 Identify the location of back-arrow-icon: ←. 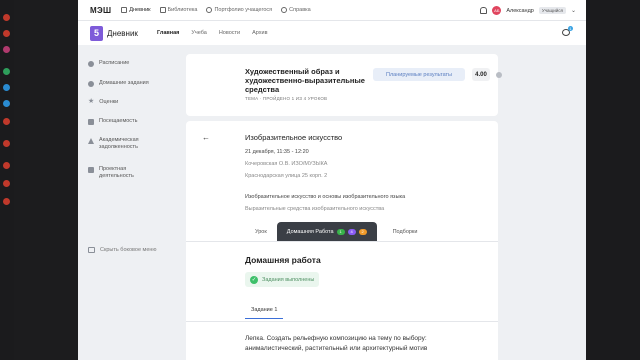
(207, 138).